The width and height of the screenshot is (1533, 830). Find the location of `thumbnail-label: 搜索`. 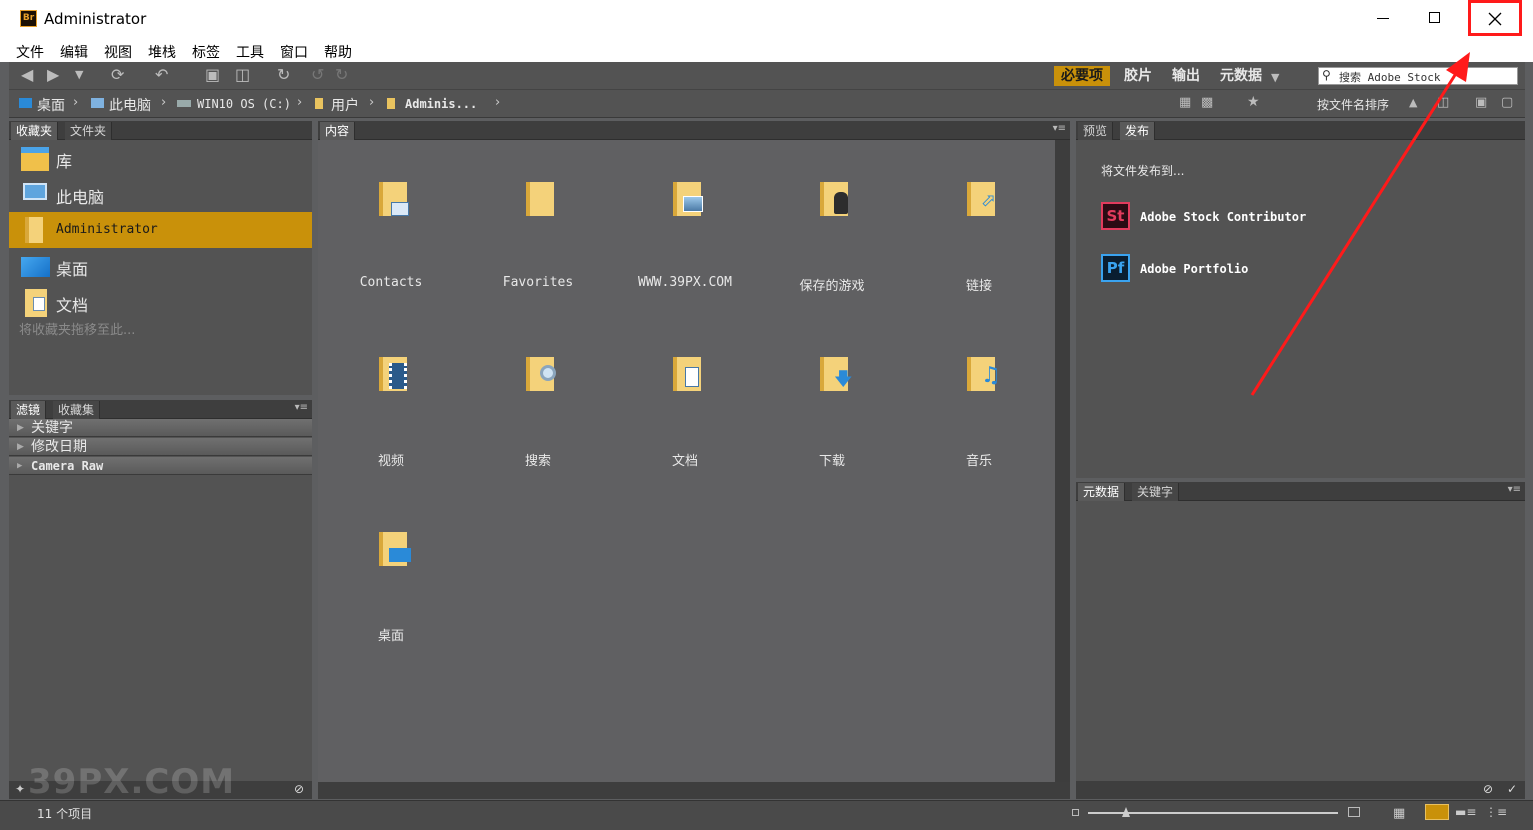

thumbnail-label: 搜索 is located at coordinates (537, 461).